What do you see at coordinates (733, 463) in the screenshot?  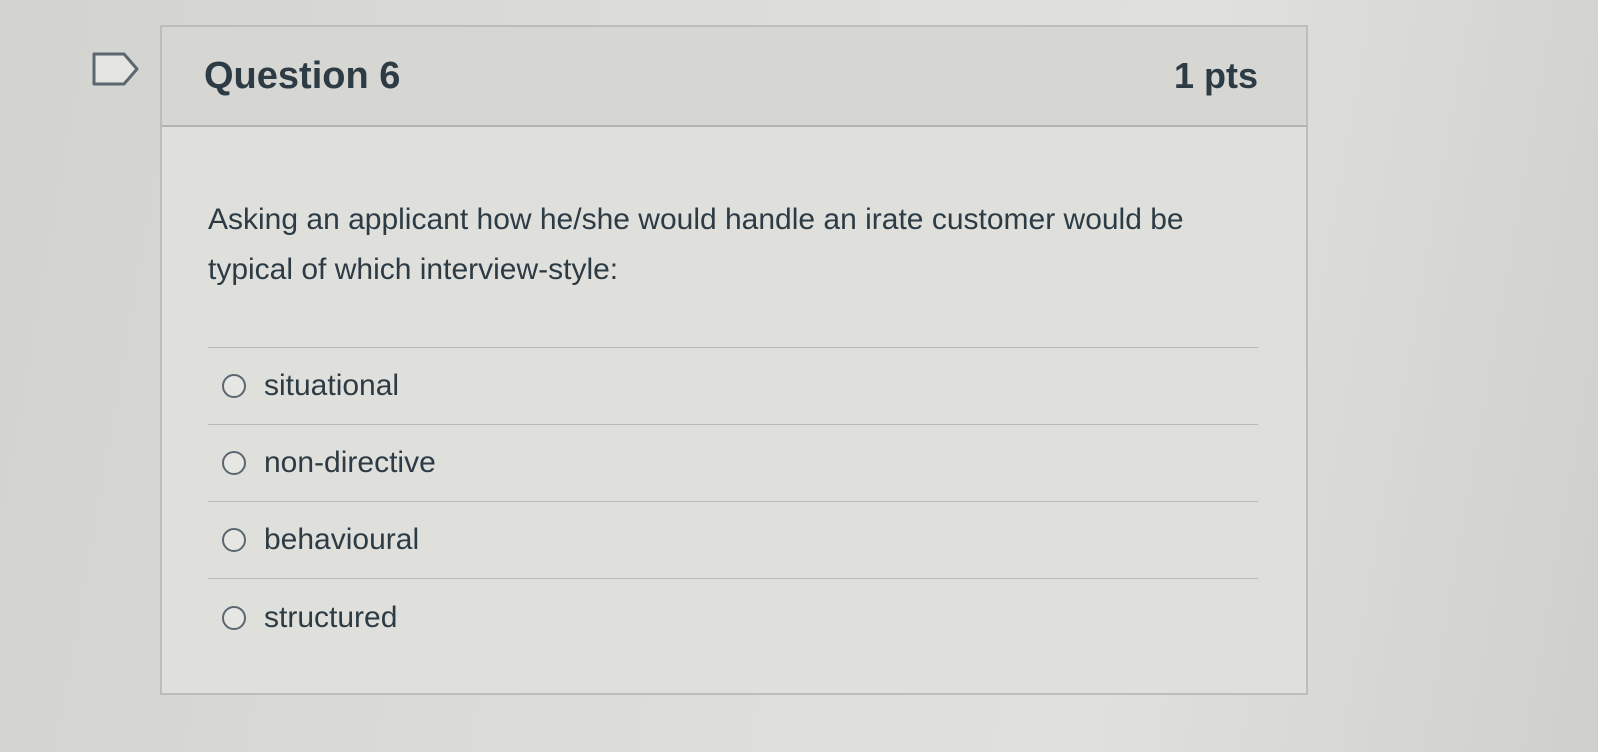 I see `answer-option-non-directive: non-directive` at bounding box center [733, 463].